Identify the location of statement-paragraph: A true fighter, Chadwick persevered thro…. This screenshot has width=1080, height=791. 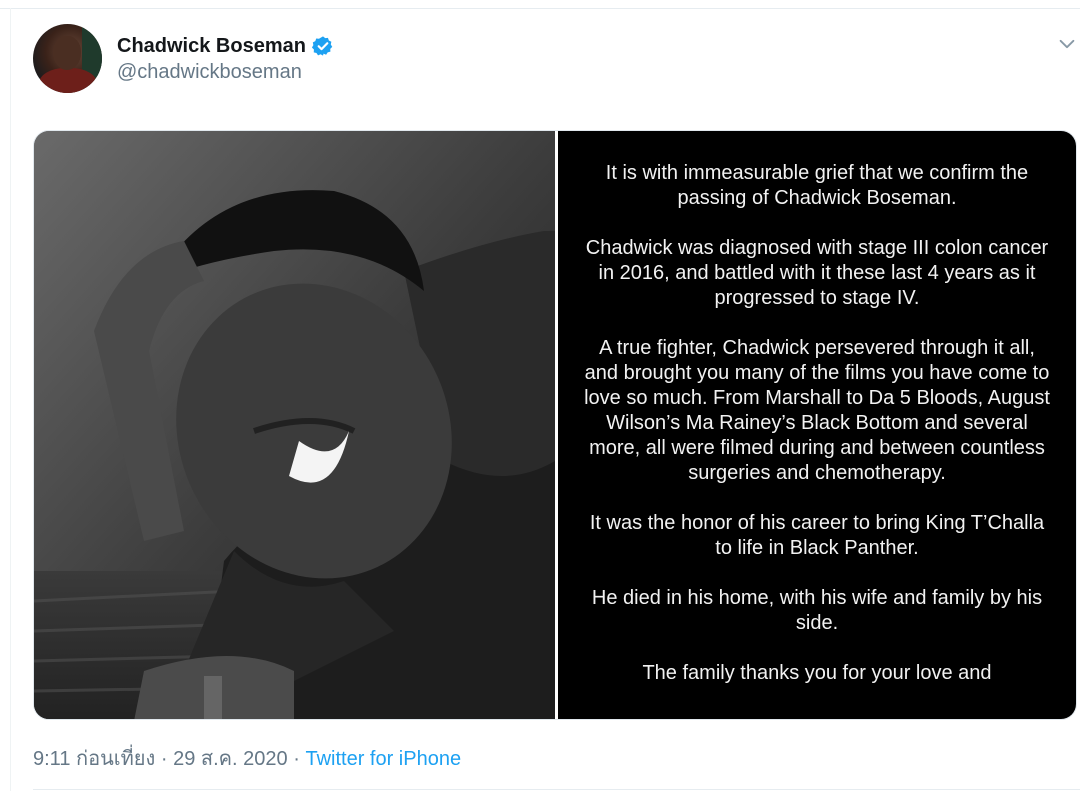
(817, 410).